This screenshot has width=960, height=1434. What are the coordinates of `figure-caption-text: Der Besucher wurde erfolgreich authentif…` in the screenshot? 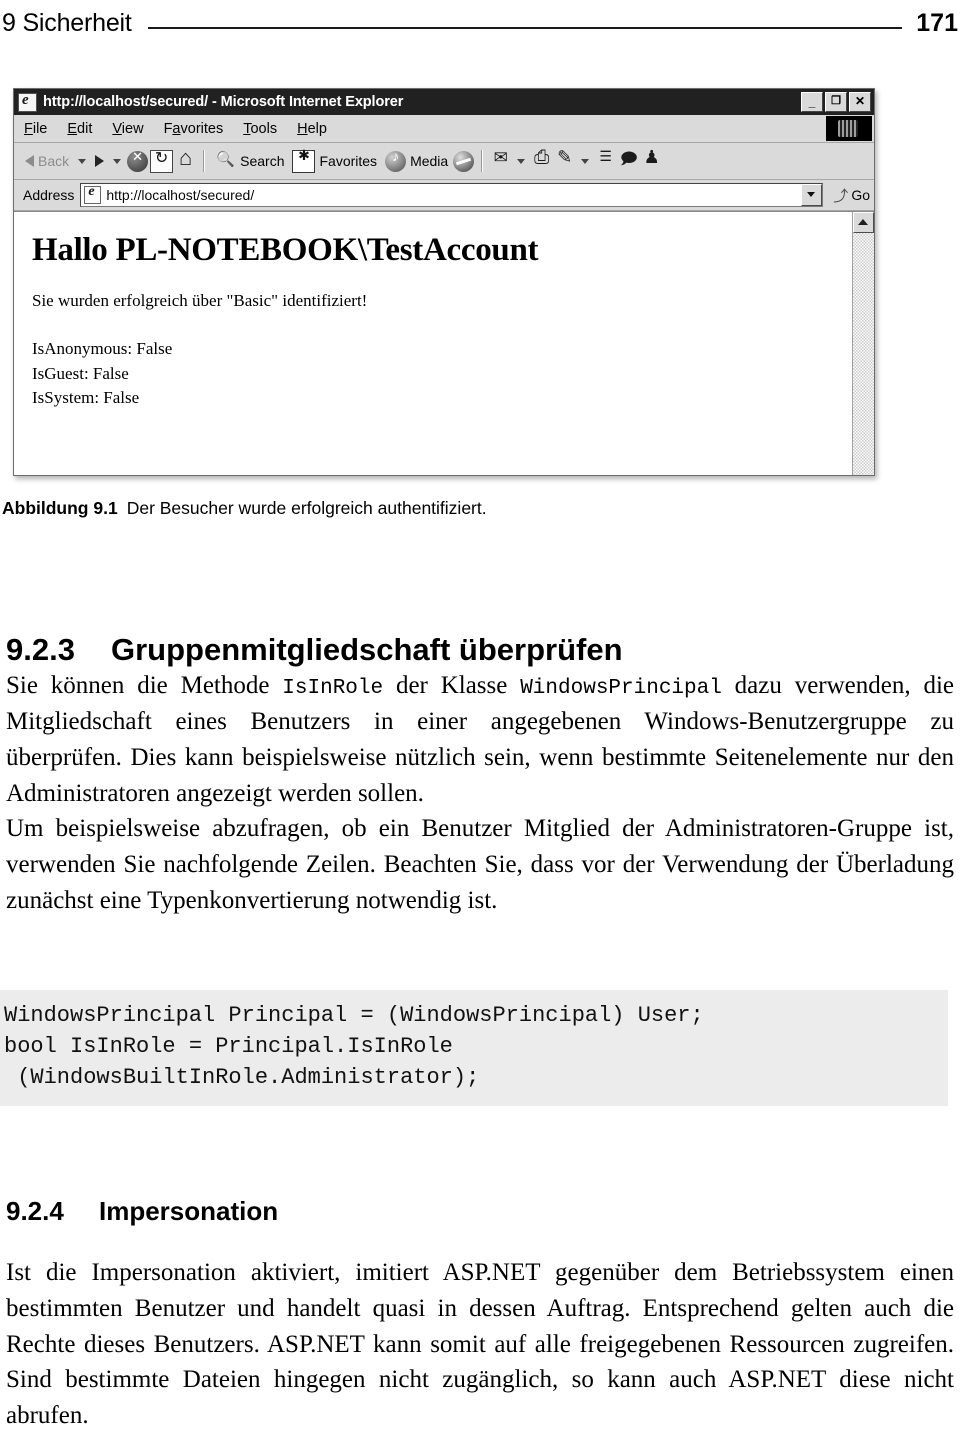 It's located at (306, 508).